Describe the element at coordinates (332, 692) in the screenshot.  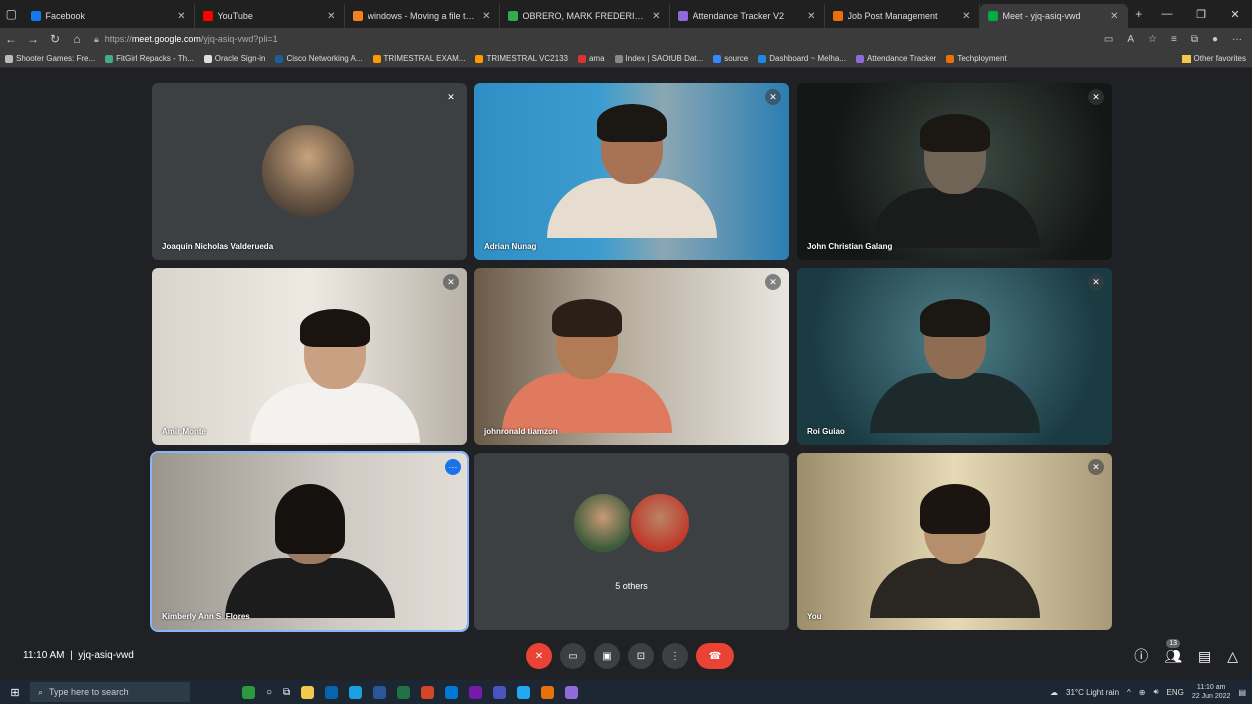
I see `store-icon` at that location.